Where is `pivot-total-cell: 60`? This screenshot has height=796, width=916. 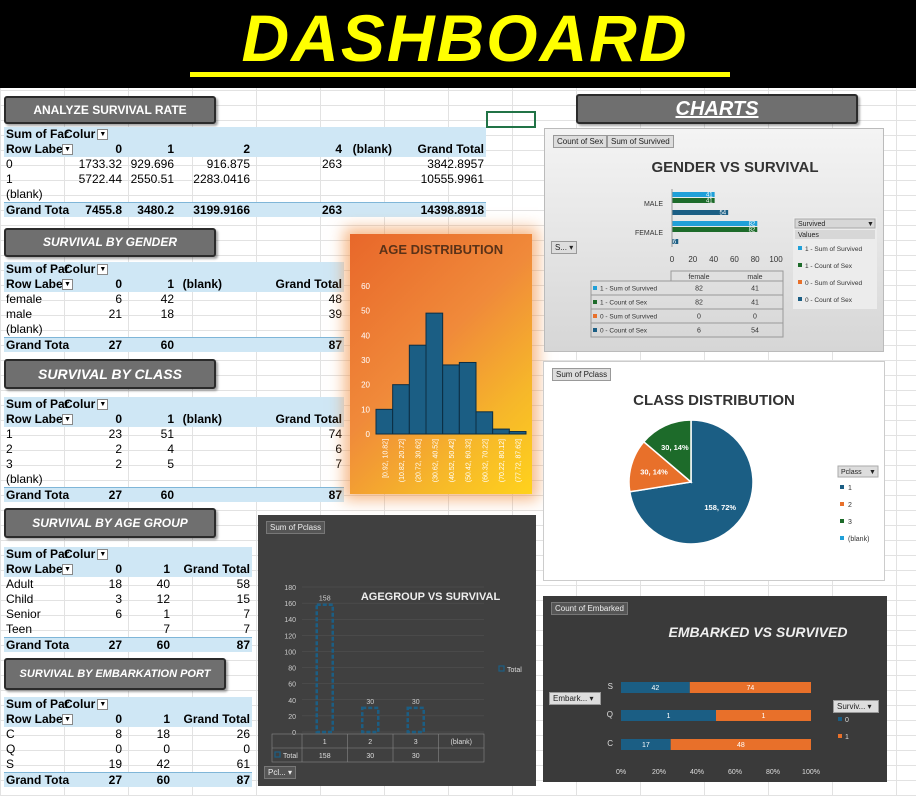 pivot-total-cell: 60 is located at coordinates (163, 645).